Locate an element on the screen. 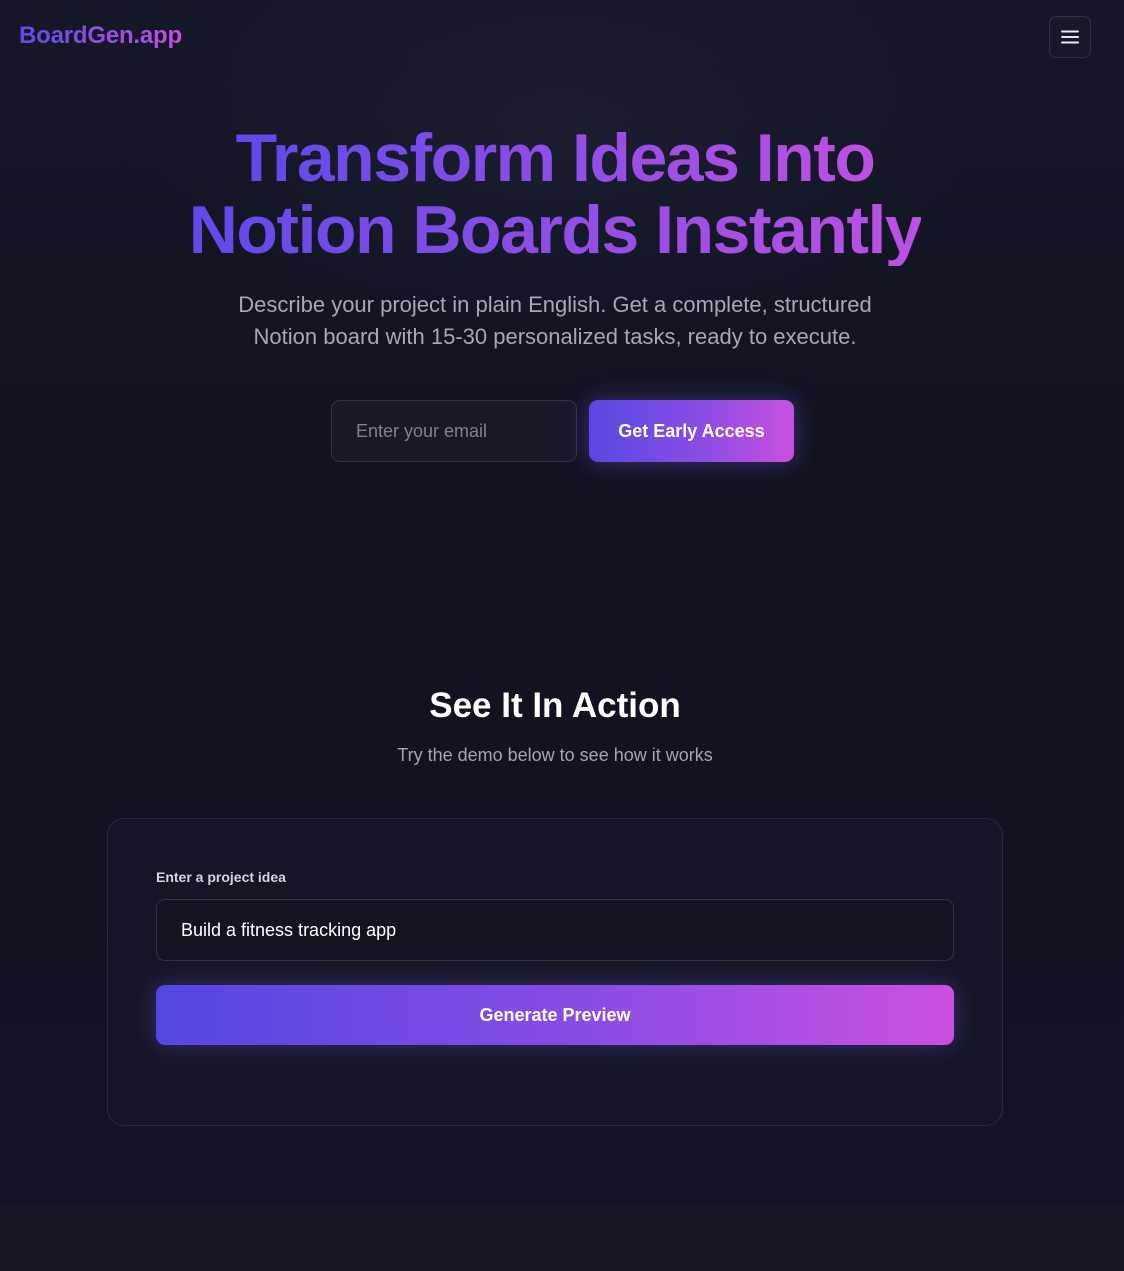 This screenshot has height=1271, width=1124. project-idea-input is located at coordinates (555, 930).